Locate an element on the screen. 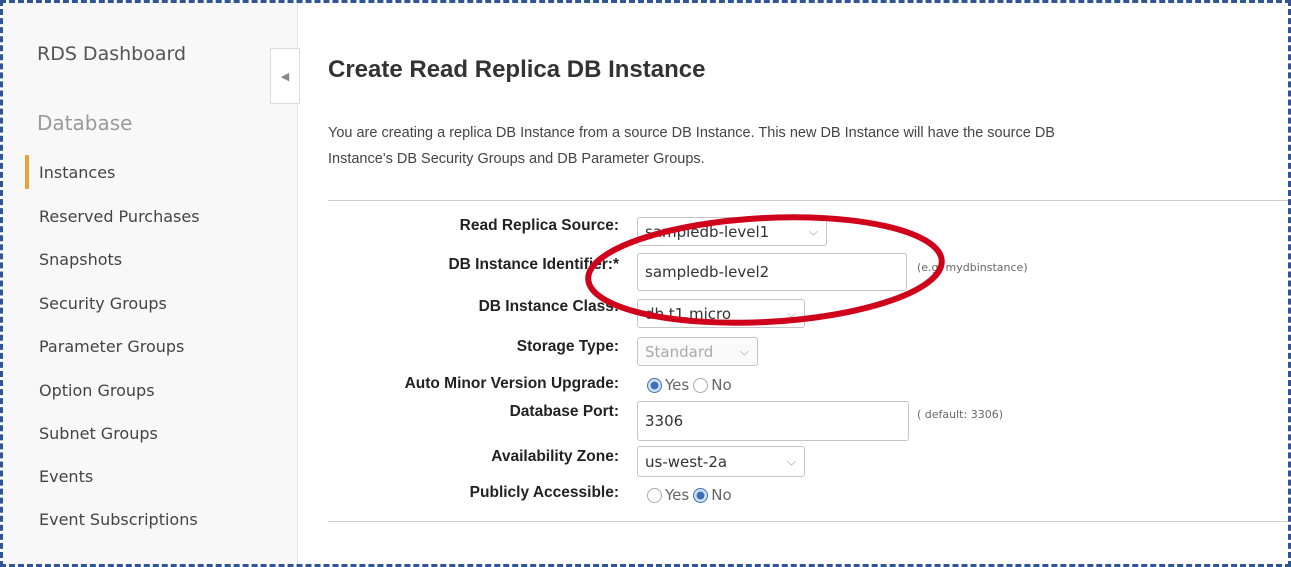  sidebar-item-security-groups: Security Groups is located at coordinates (103, 303).